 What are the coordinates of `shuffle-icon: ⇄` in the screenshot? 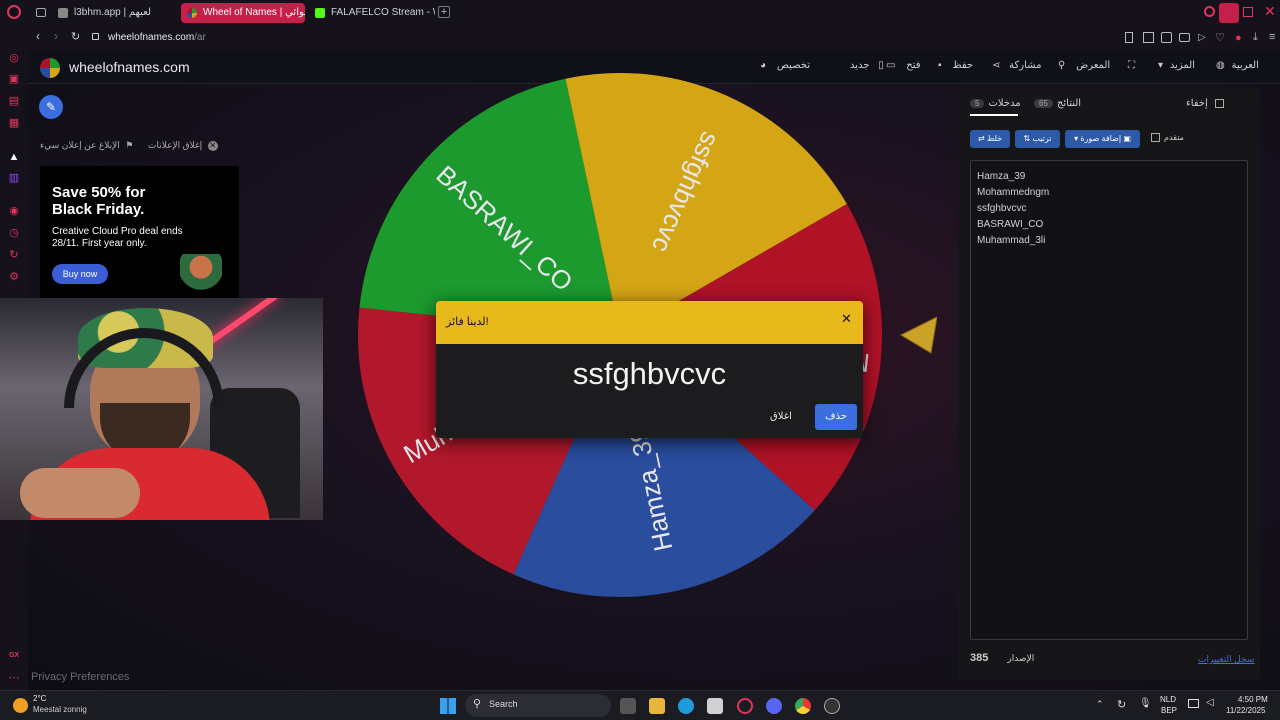 It's located at (981, 138).